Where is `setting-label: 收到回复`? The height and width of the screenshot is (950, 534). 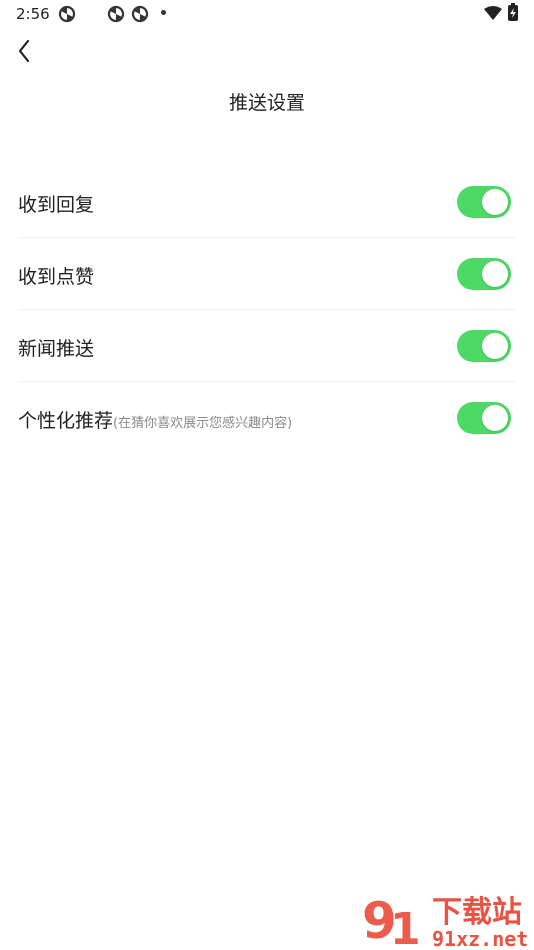 setting-label: 收到回复 is located at coordinates (56, 203).